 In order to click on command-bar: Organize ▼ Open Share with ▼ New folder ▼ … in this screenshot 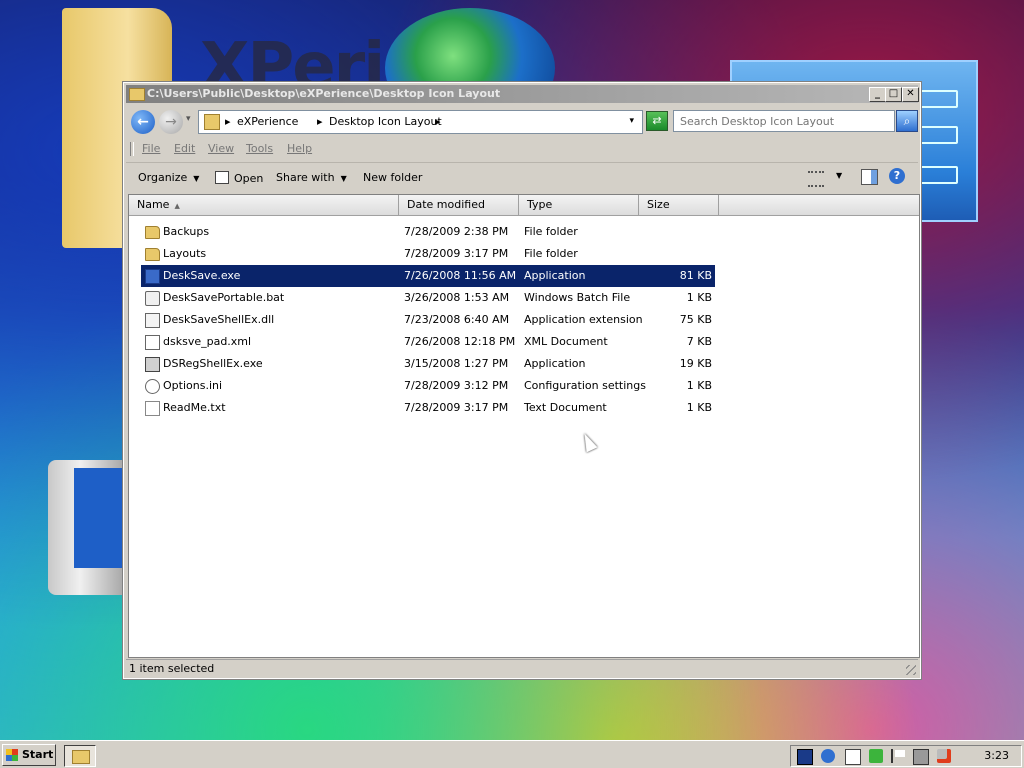, I will do `click(522, 177)`.